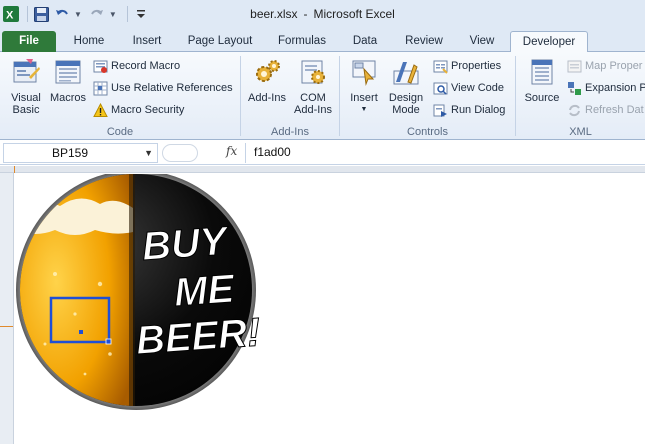 This screenshot has height=444, width=645. I want to click on design-mode-icon, so click(406, 72).